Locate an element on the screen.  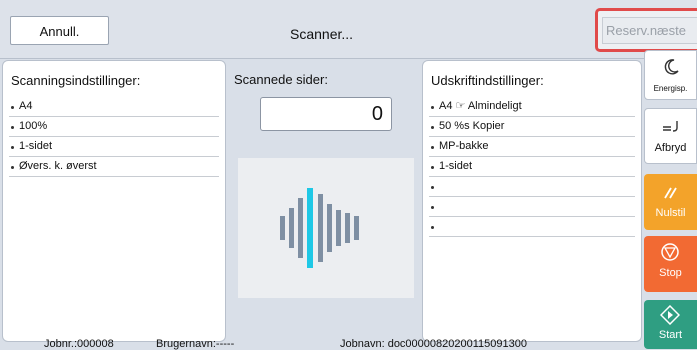
interrupt-icon is located at coordinates (670, 126).